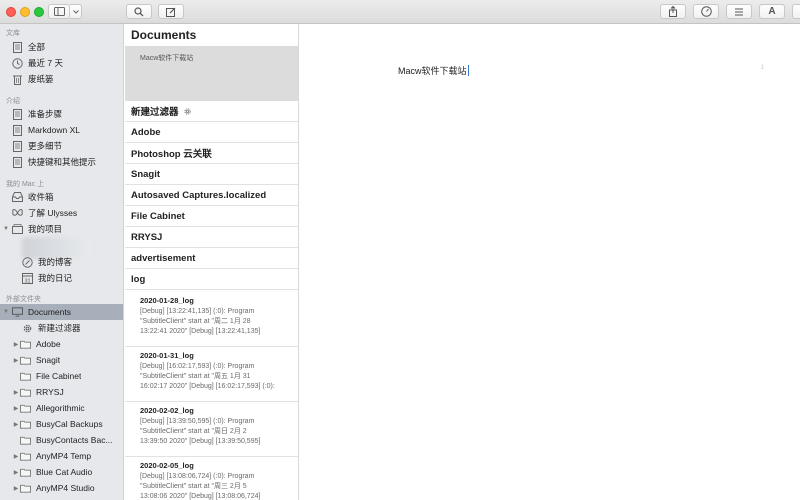 This screenshot has height=500, width=800. Describe the element at coordinates (61, 63) in the screenshot. I see `sidebar-item-recent: 最近 7 天` at that location.